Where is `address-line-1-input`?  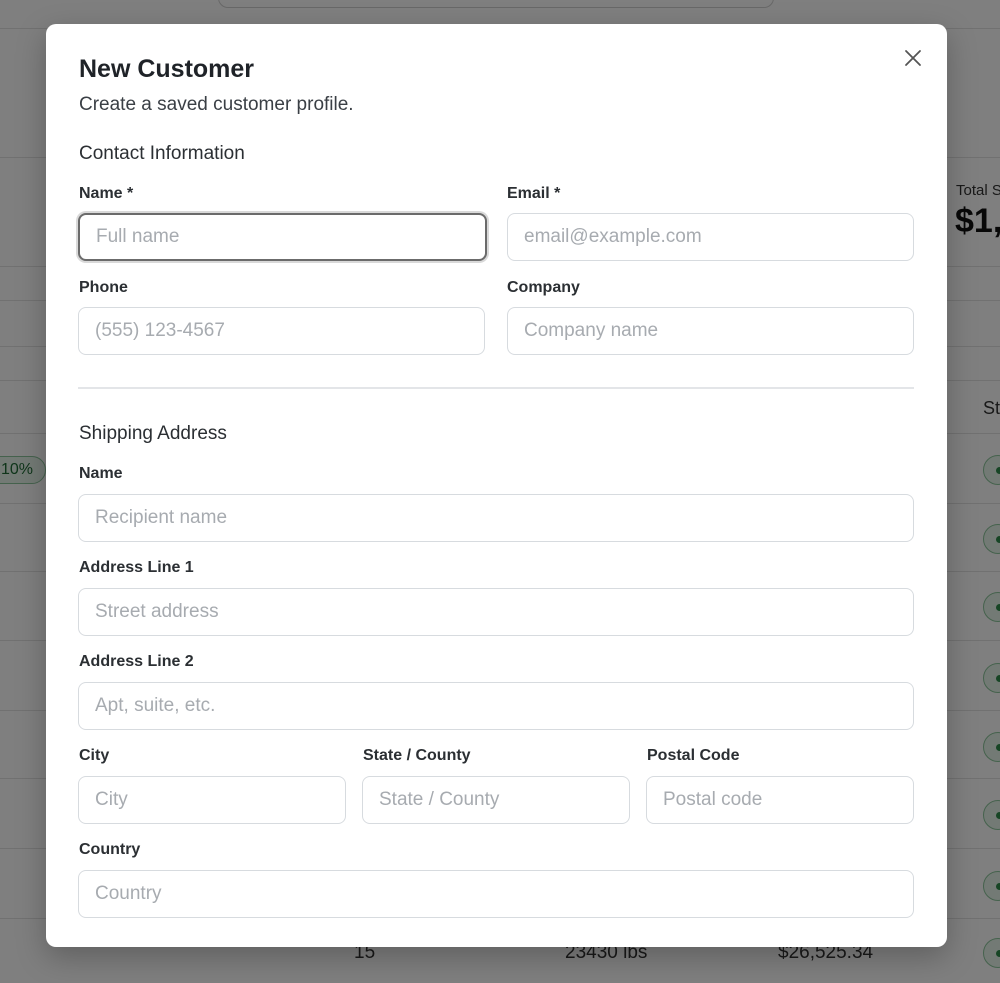 address-line-1-input is located at coordinates (496, 612).